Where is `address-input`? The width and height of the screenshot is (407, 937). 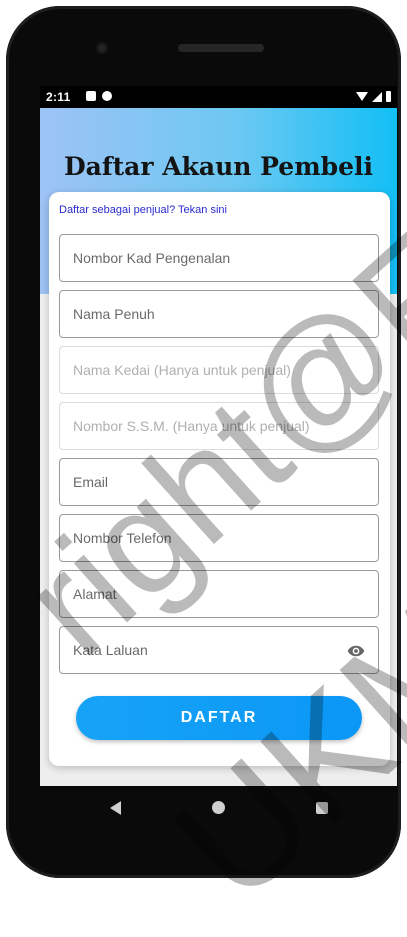
address-input is located at coordinates (219, 594).